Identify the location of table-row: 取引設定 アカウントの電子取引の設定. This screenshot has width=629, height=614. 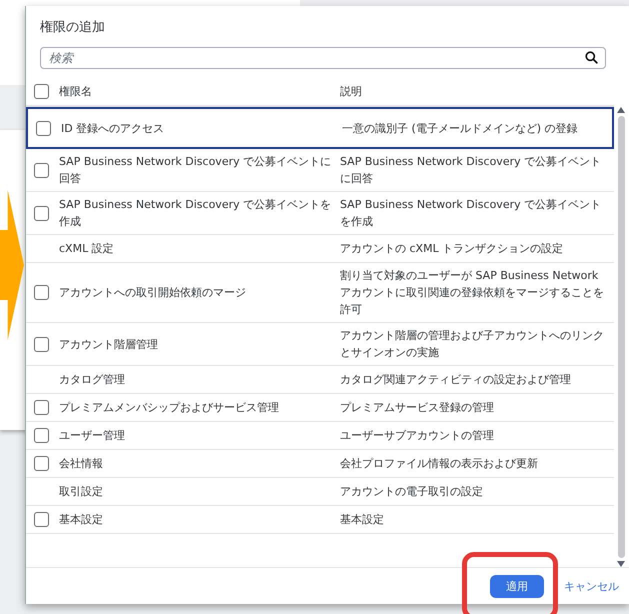
(320, 492).